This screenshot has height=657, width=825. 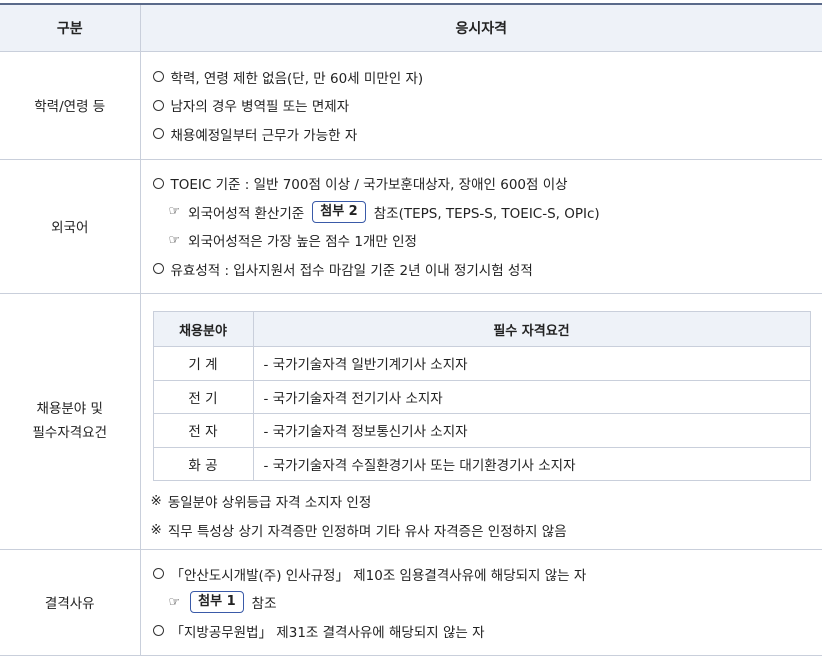 What do you see at coordinates (70, 105) in the screenshot?
I see `row-label: 학력/연령 등` at bounding box center [70, 105].